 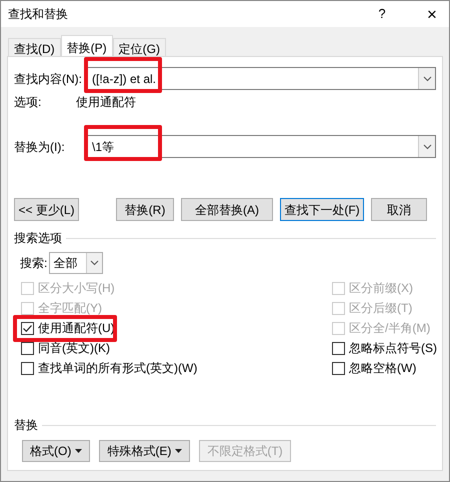 I want to click on help-button: ?, so click(x=382, y=14).